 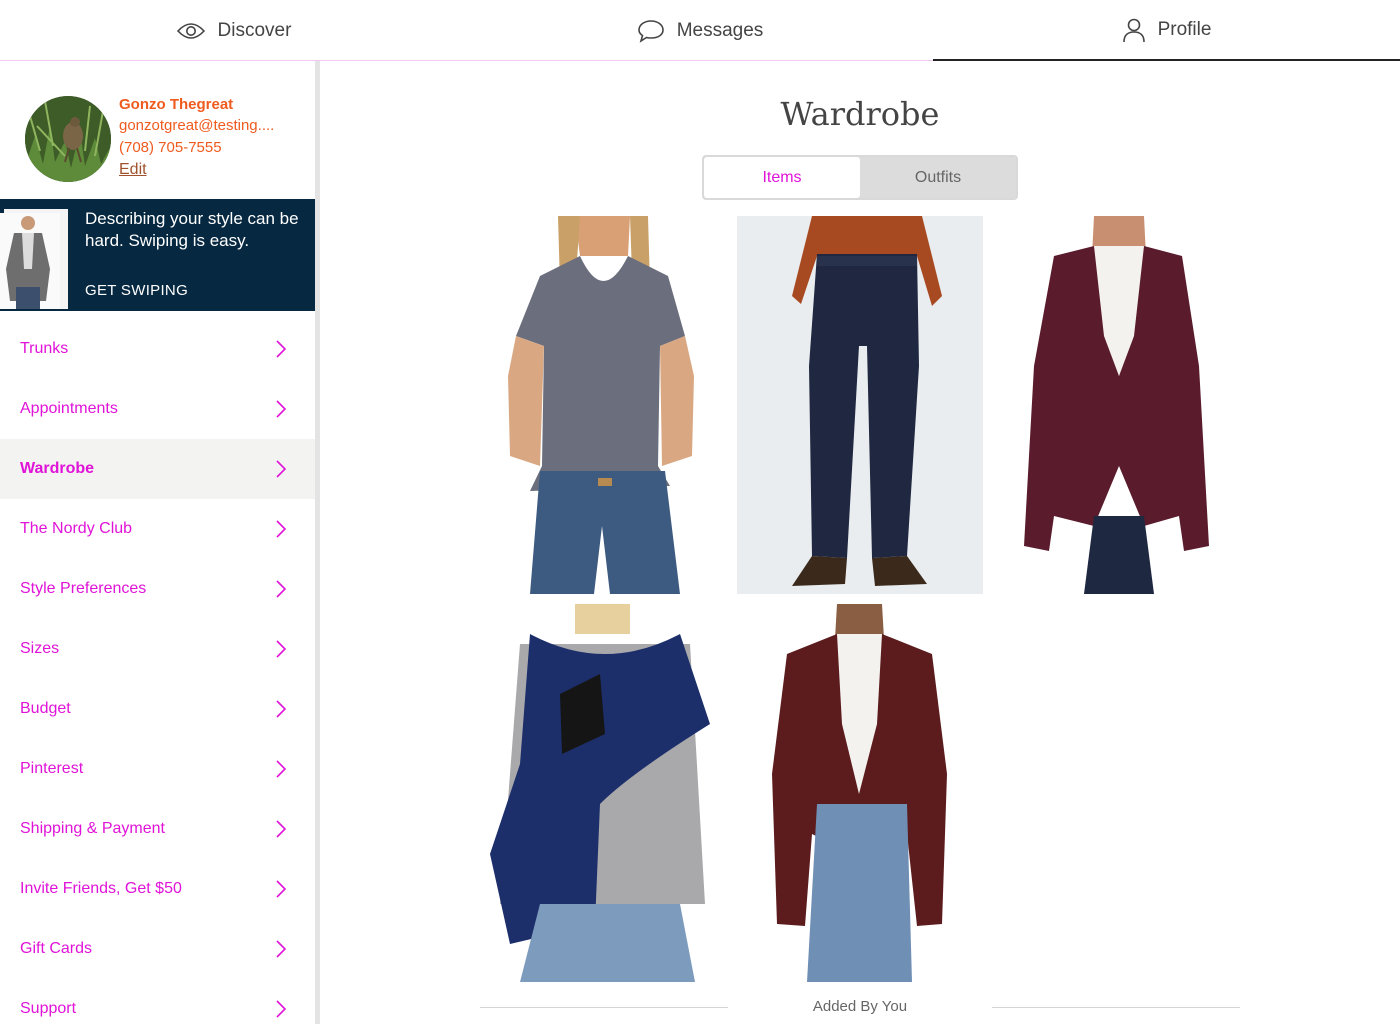 I want to click on chat-bubble-icon, so click(x=651, y=31).